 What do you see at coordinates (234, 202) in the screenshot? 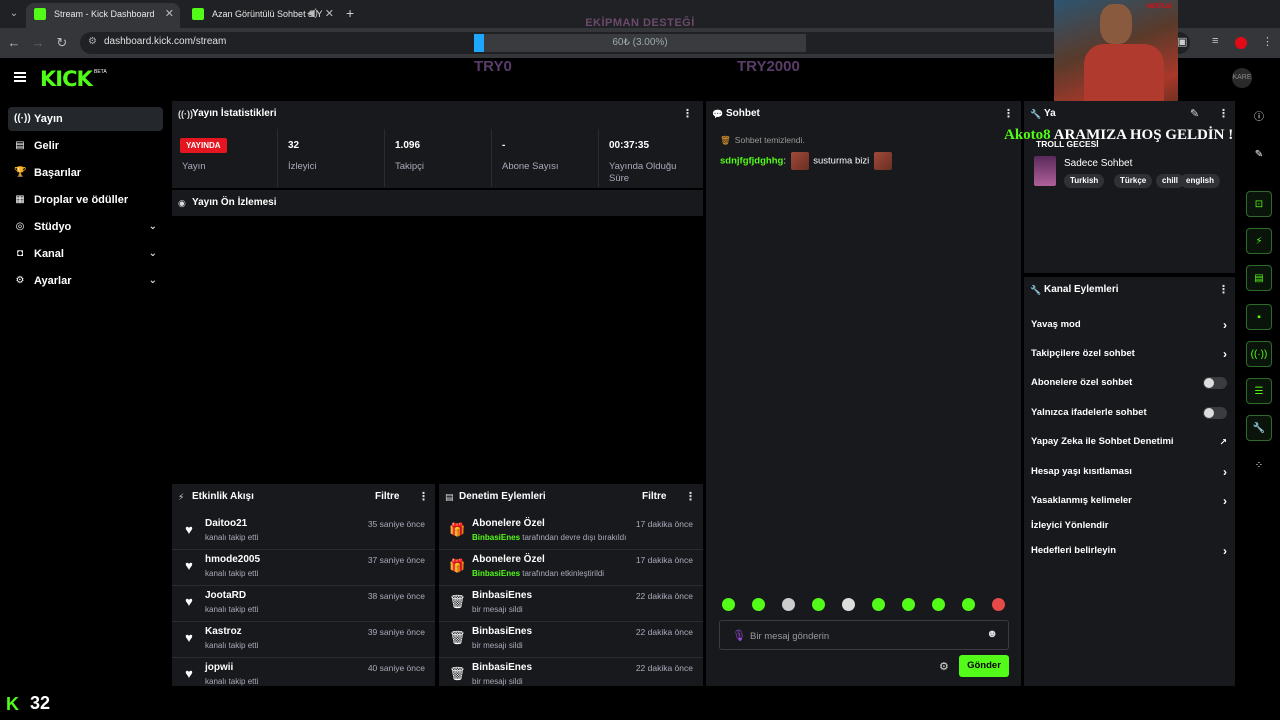
I see `panel-title: Yayın Ön İzlemesi` at bounding box center [234, 202].